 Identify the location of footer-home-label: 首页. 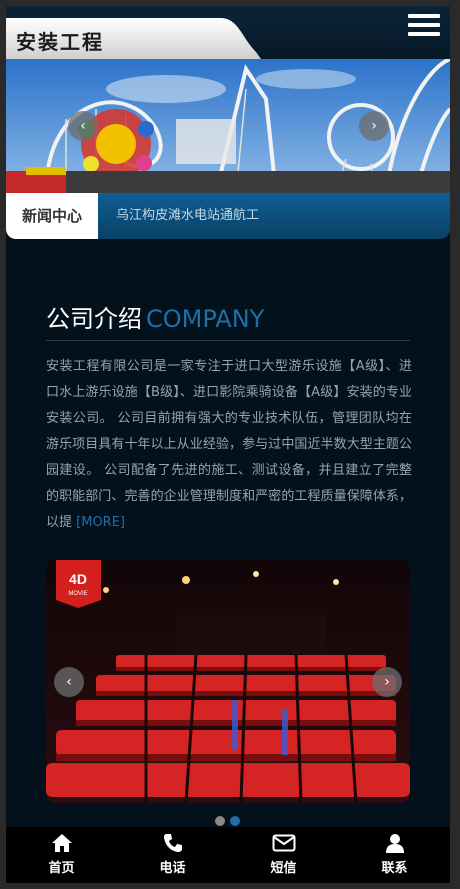
(61, 868).